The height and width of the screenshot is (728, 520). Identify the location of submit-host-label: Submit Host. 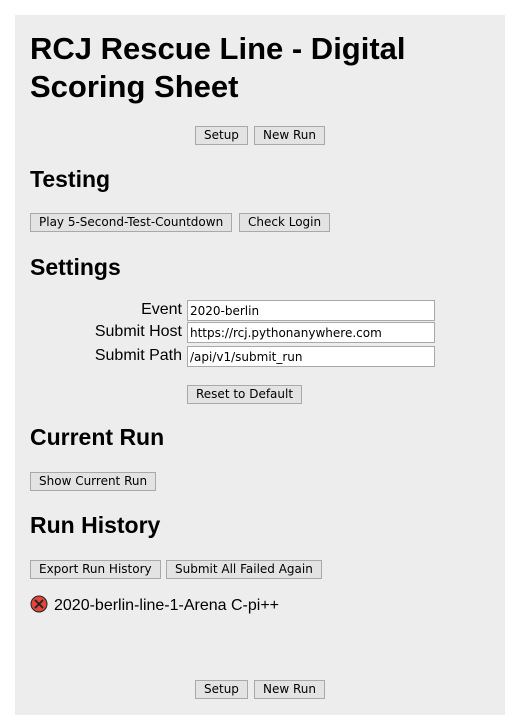
(138, 331).